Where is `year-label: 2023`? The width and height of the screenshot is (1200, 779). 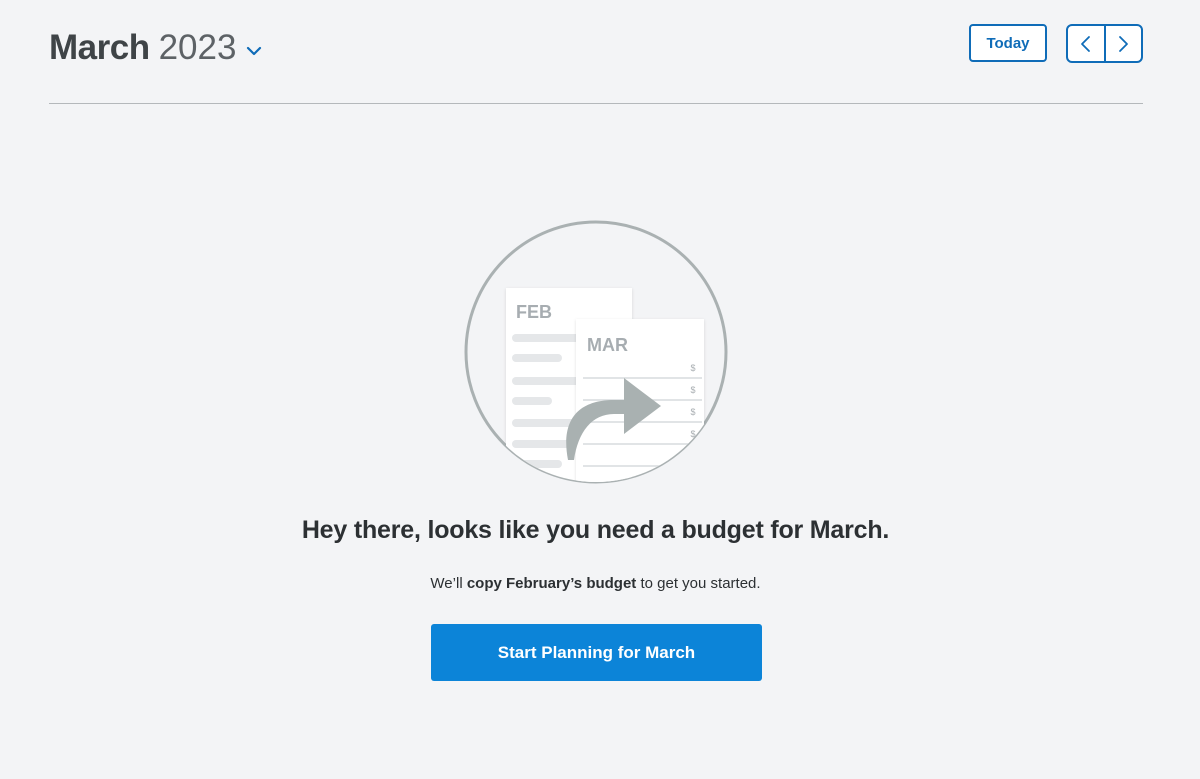
year-label: 2023 is located at coordinates (197, 47).